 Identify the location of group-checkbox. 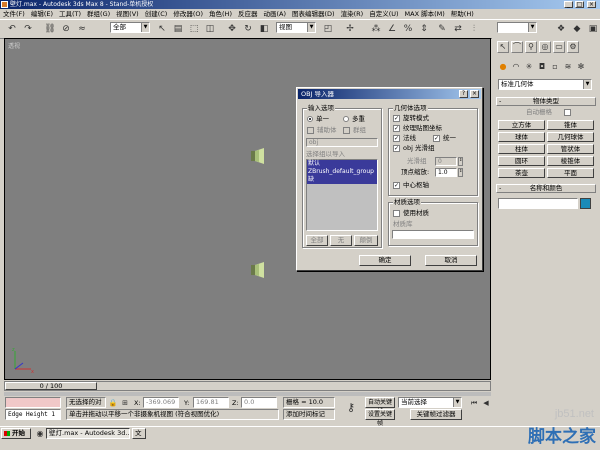
(346, 130).